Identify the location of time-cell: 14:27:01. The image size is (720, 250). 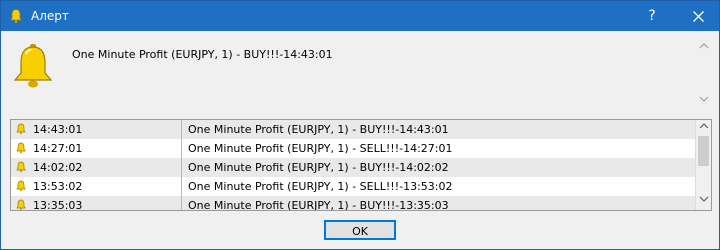
(96, 148).